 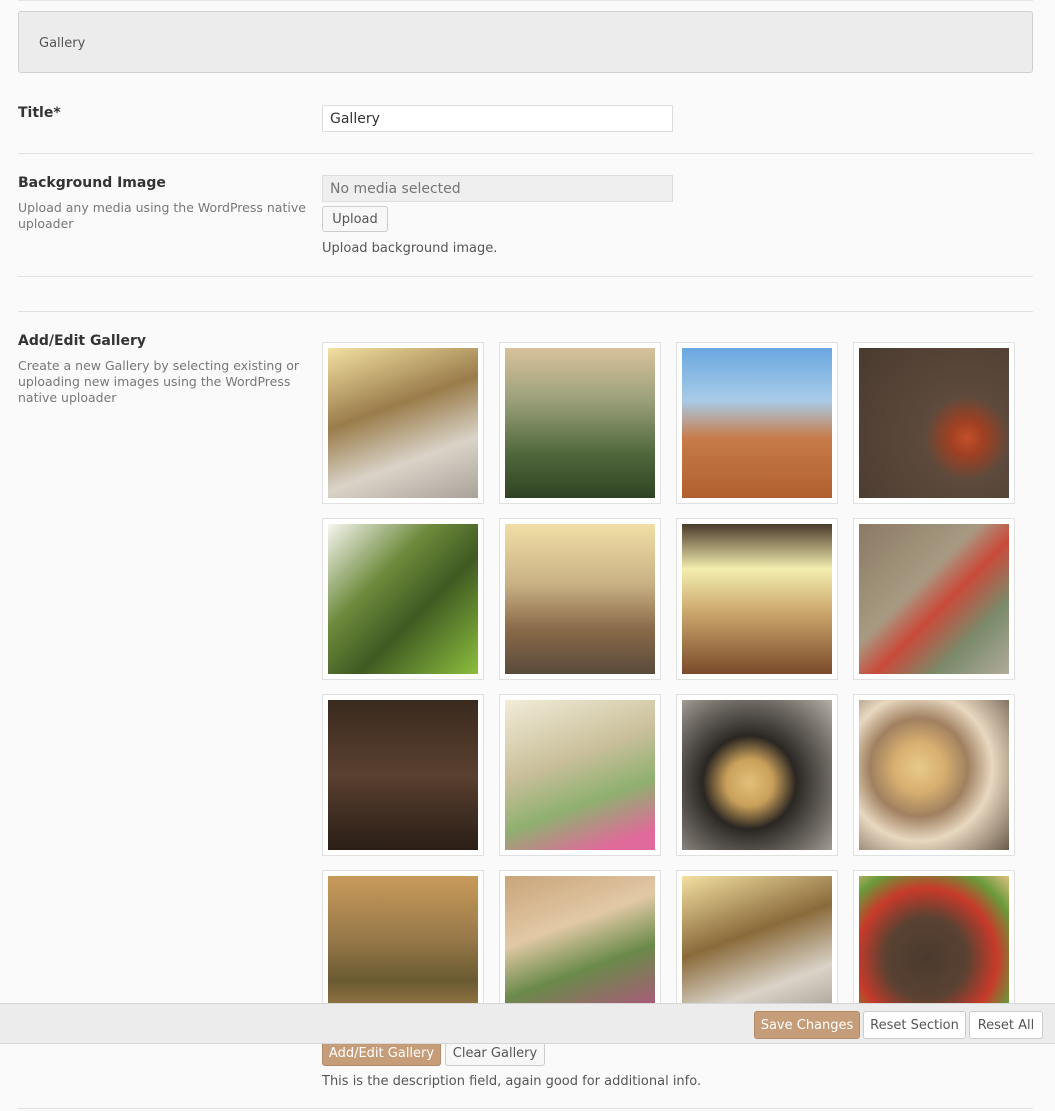 I want to click on tuscan-hills-image, so click(x=580, y=423).